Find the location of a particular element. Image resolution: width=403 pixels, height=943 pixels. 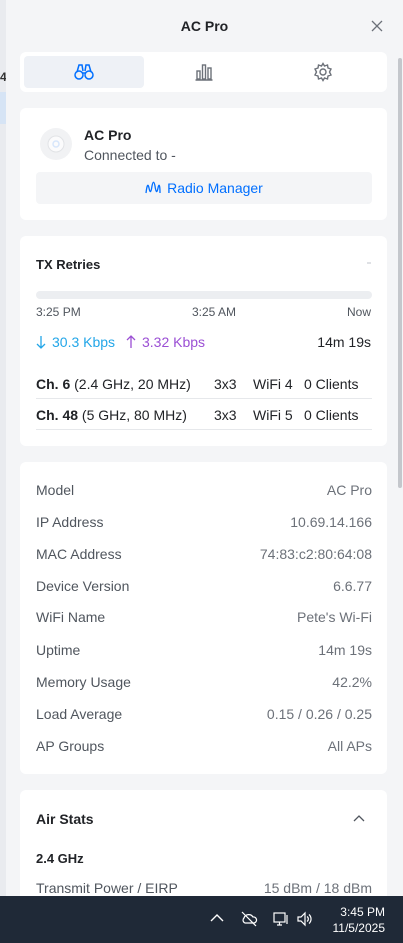

channel-number: Ch. 48 is located at coordinates (57, 415).